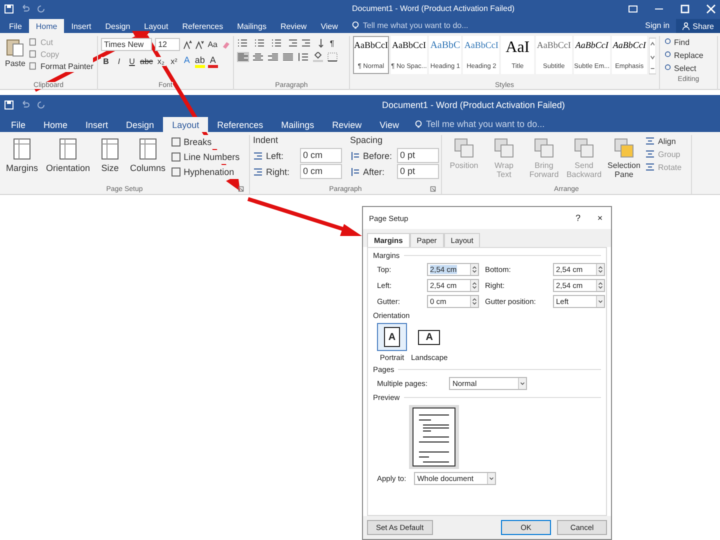 This screenshot has height=540, width=720. What do you see at coordinates (633, 9) in the screenshot?
I see `ribbon-display-icon` at bounding box center [633, 9].